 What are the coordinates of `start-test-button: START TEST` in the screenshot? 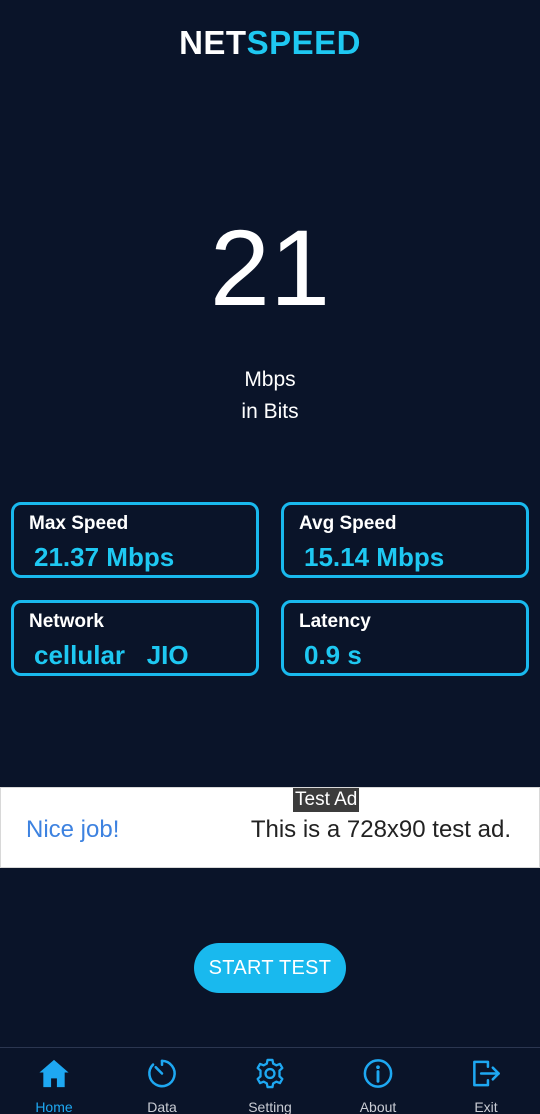 It's located at (270, 968).